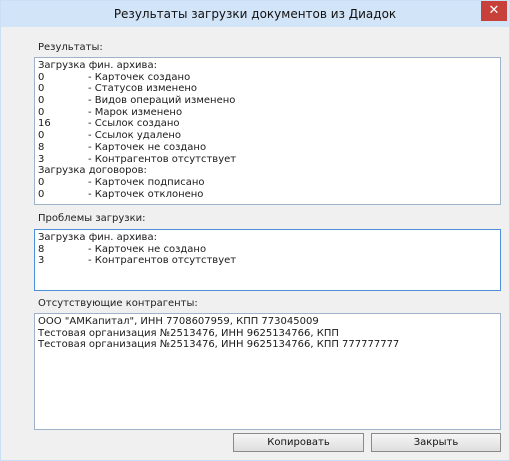 The width and height of the screenshot is (510, 461). I want to click on problems-label: Проблемы загрузки:, so click(92, 218).